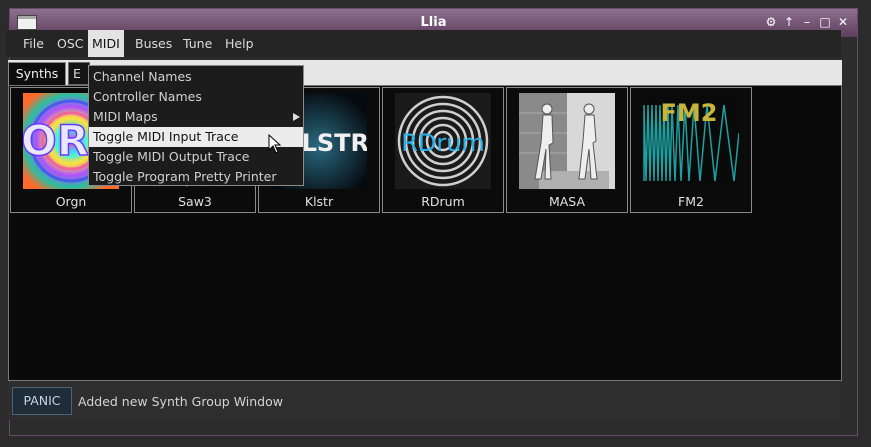  Describe the element at coordinates (689, 113) in the screenshot. I see `fm2-logo-text: FM2` at that location.